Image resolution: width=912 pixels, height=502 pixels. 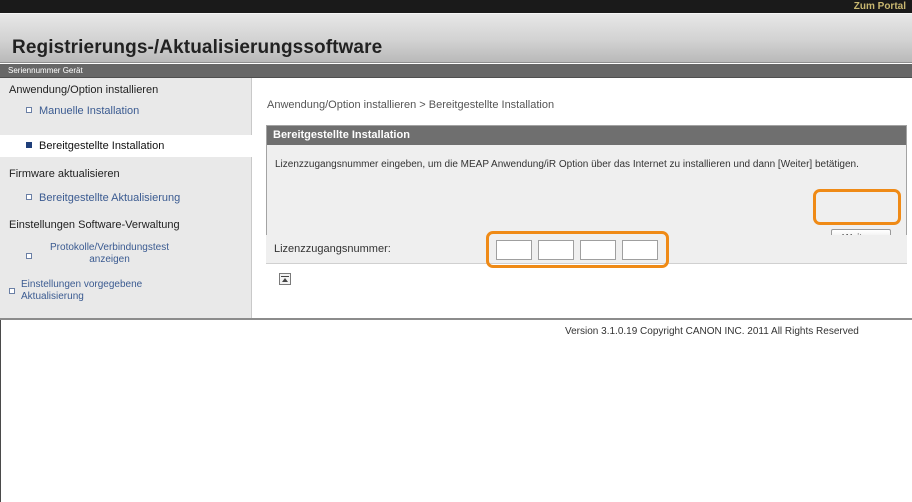 I want to click on sidebar-item-logs-connection-test: Protokolle/Verbindungstest anzeigen, so click(x=126, y=254).